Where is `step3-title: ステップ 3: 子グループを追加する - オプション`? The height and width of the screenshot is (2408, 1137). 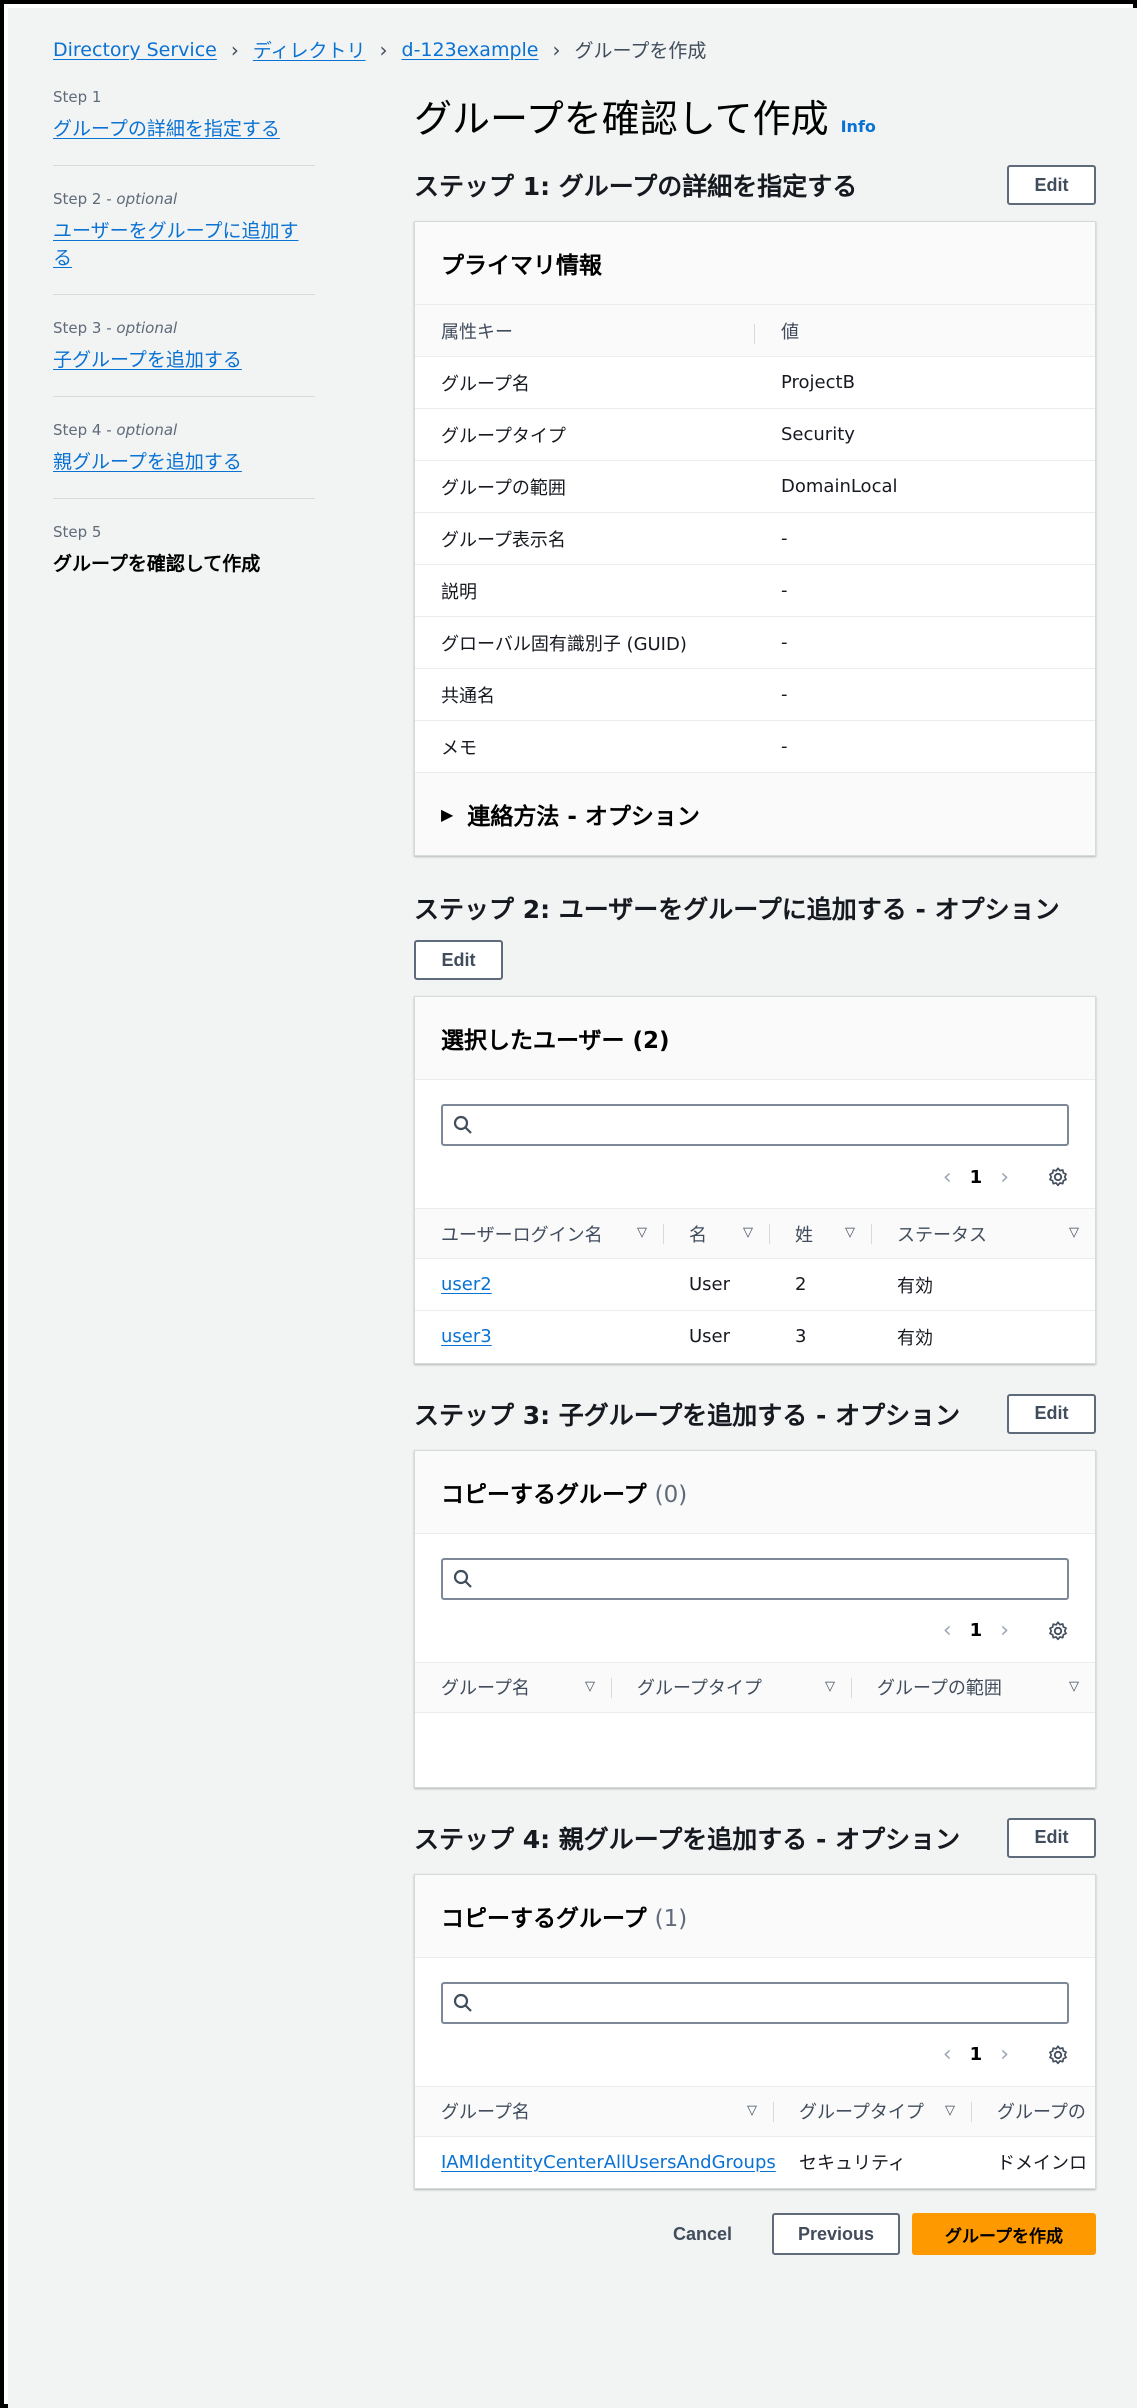
step3-title: ステップ 3: 子グループを追加する - オプション is located at coordinates (687, 1415).